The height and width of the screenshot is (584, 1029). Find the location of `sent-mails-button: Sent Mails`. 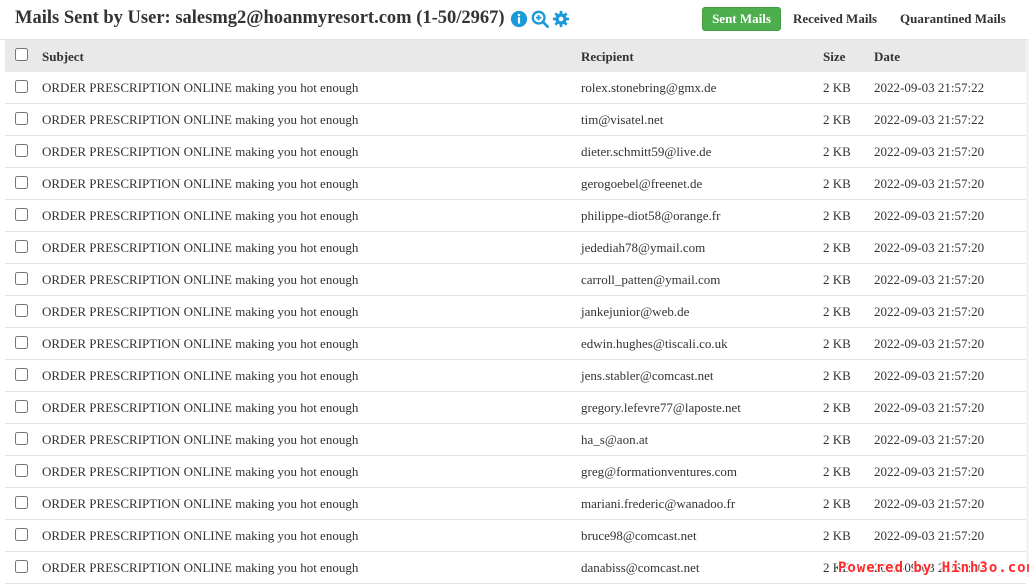

sent-mails-button: Sent Mails is located at coordinates (741, 19).